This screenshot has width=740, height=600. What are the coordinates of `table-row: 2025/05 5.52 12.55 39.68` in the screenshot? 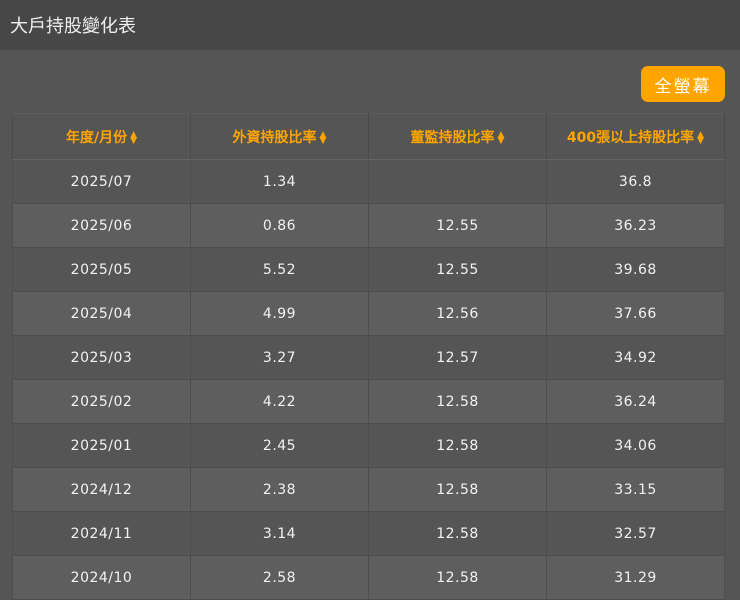 It's located at (368, 269).